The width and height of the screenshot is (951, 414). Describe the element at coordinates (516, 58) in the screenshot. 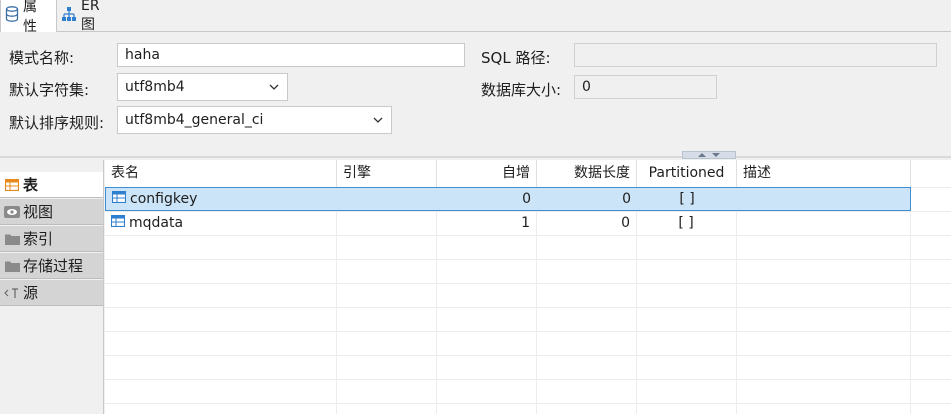

I see `sql-path-label: SQL 路径:` at that location.